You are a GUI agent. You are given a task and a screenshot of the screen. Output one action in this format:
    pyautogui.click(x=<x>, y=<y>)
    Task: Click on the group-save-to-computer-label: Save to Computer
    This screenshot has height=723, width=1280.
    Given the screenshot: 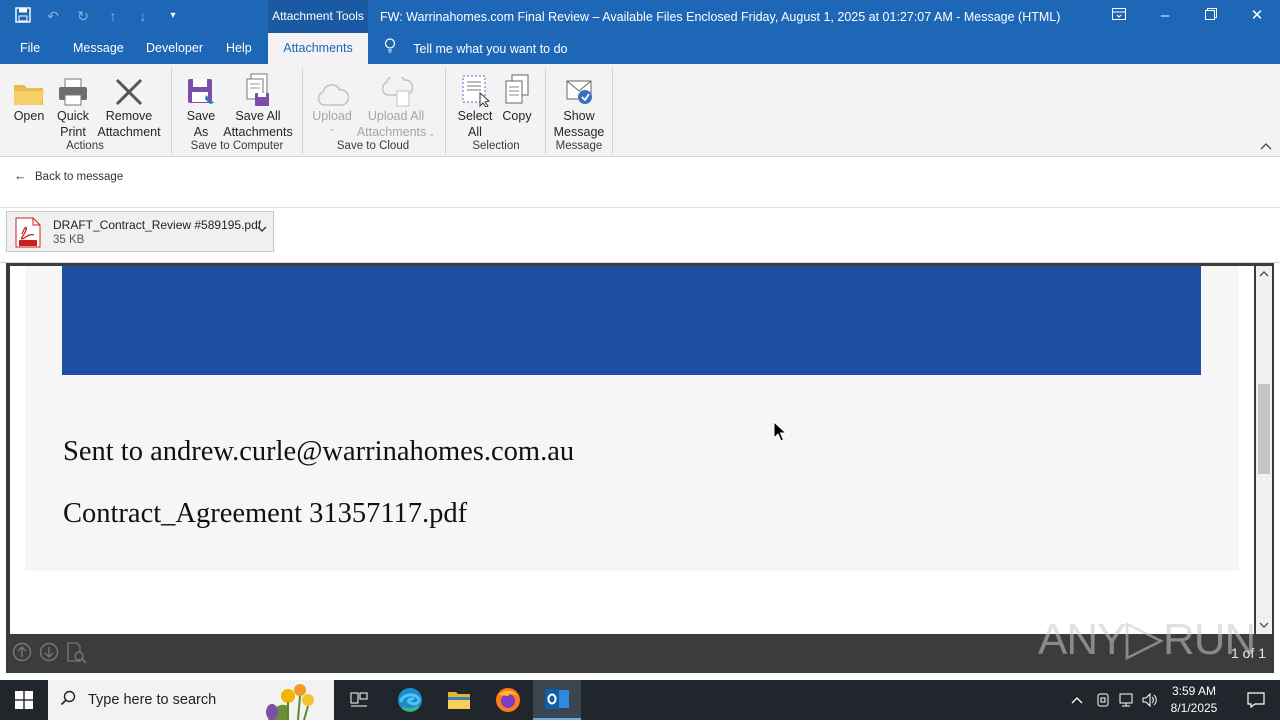 What is the action you would take?
    pyautogui.click(x=237, y=146)
    